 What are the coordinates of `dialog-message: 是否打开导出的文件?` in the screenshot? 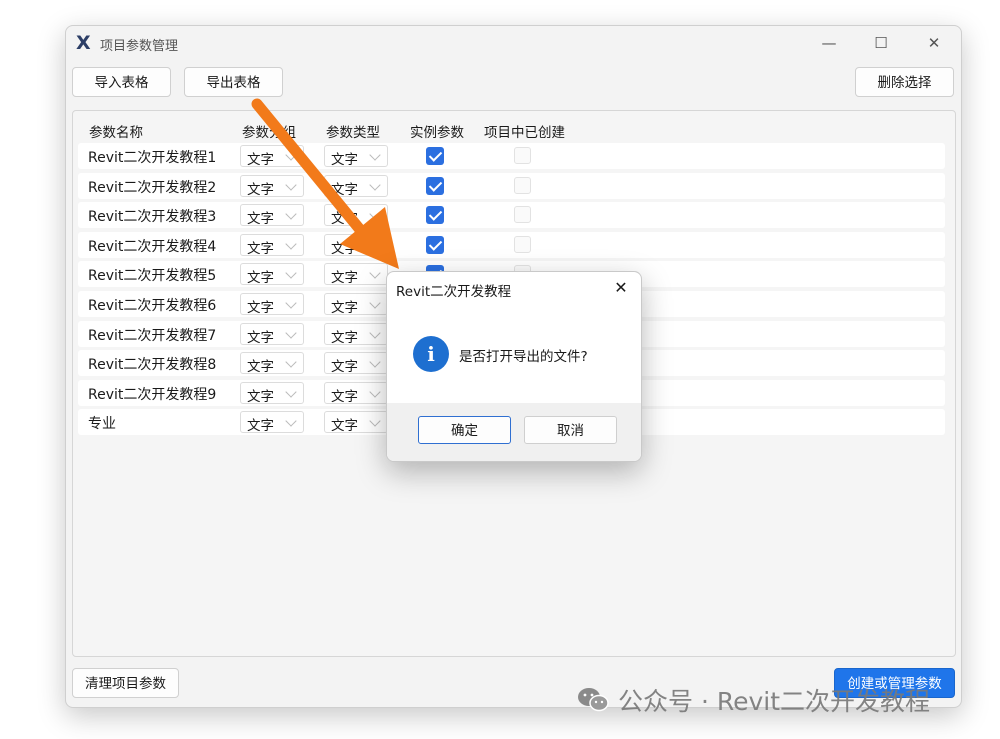 It's located at (523, 357).